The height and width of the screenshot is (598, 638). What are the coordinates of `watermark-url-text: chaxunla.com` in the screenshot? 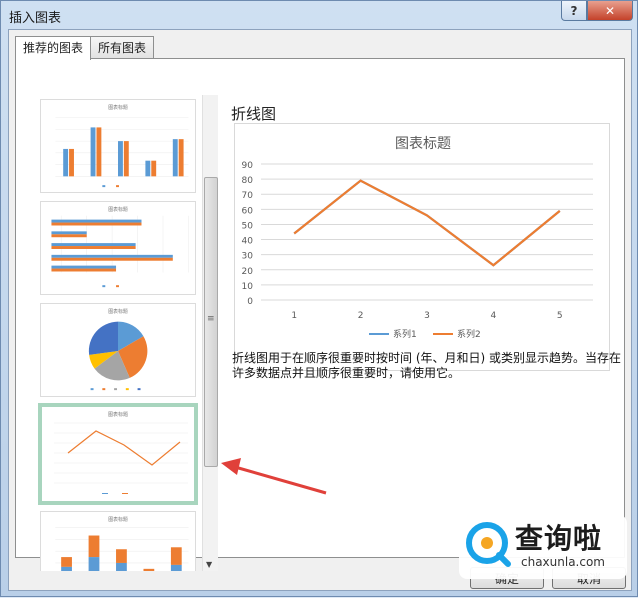 It's located at (563, 562).